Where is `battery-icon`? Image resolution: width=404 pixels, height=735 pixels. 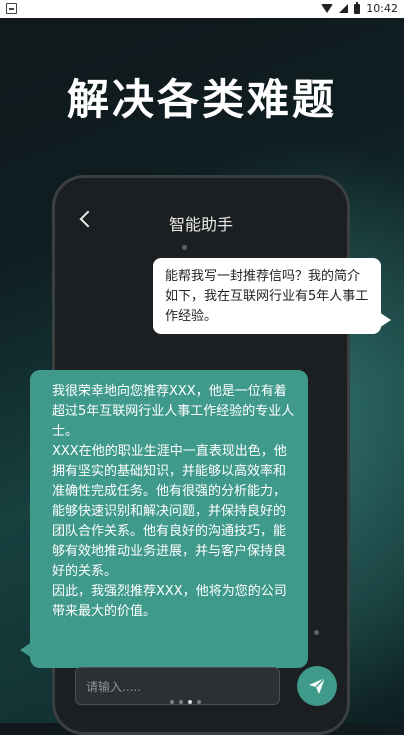 battery-icon is located at coordinates (357, 7).